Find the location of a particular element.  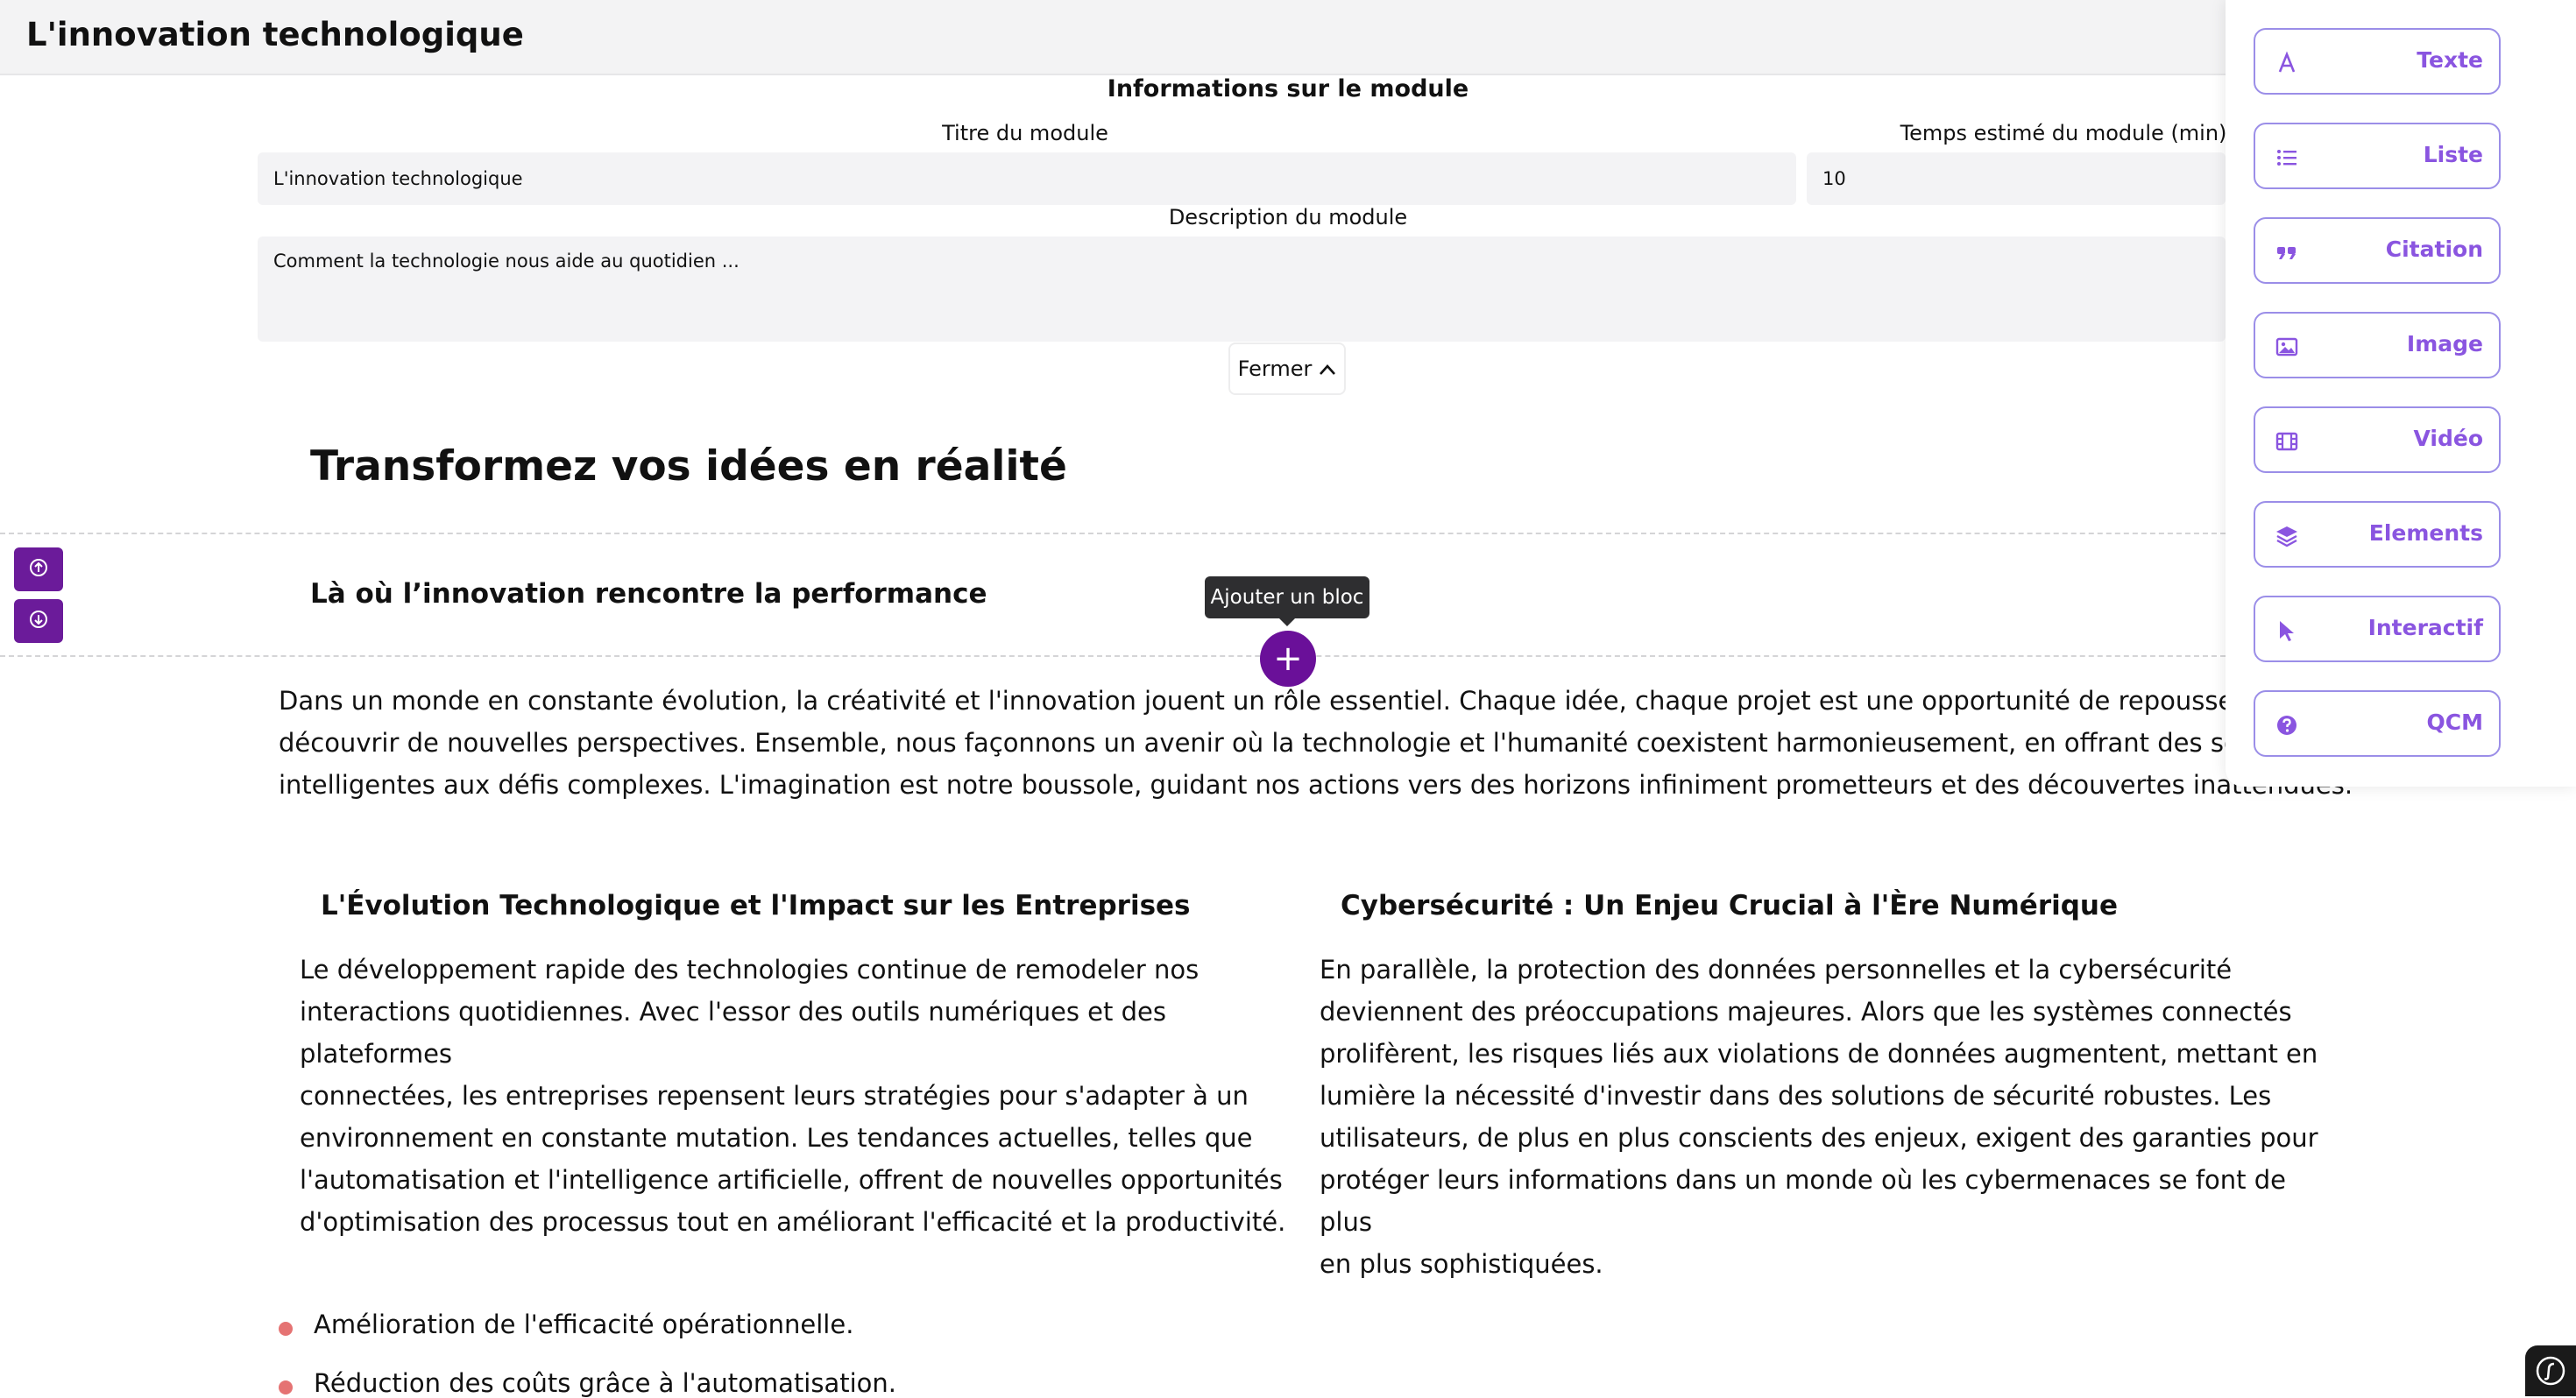

video-icon is located at coordinates (2287, 441).